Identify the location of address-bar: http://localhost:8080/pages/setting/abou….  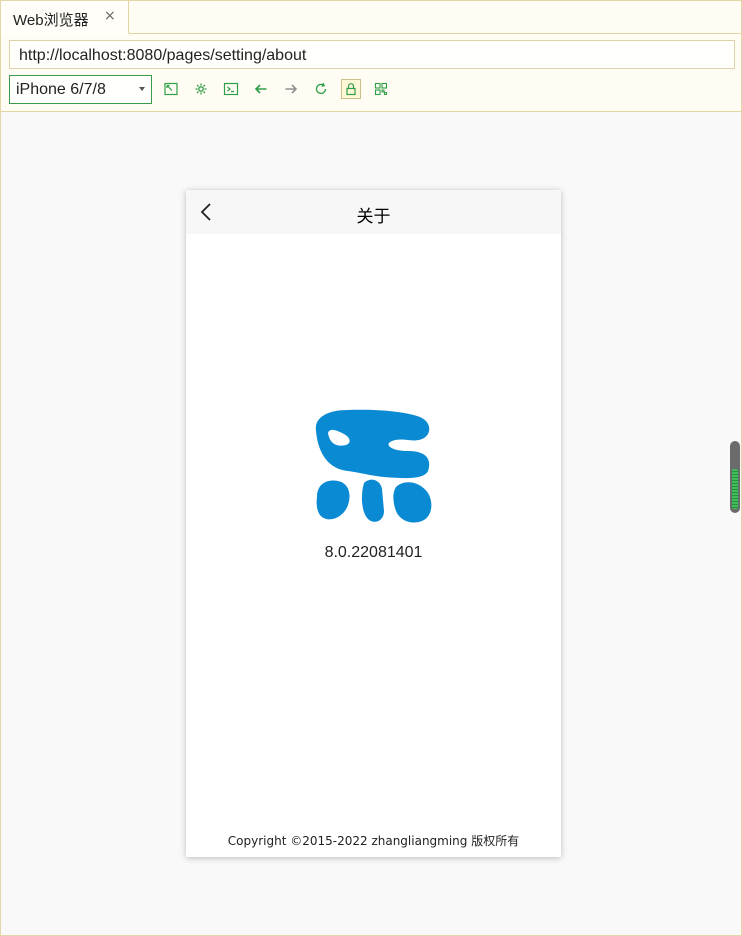
(372, 54).